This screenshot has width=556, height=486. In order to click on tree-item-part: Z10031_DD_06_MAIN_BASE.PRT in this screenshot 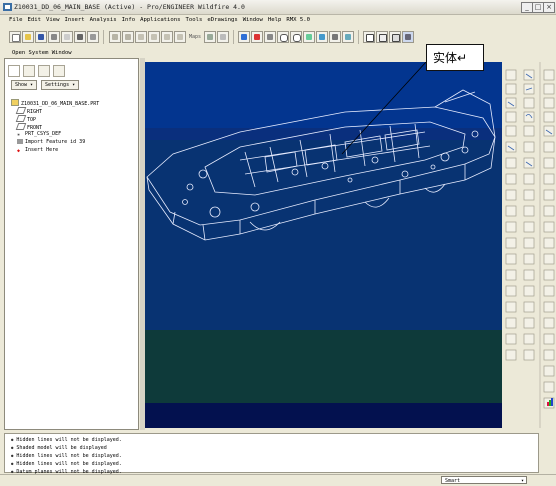, I will do `click(55, 103)`.